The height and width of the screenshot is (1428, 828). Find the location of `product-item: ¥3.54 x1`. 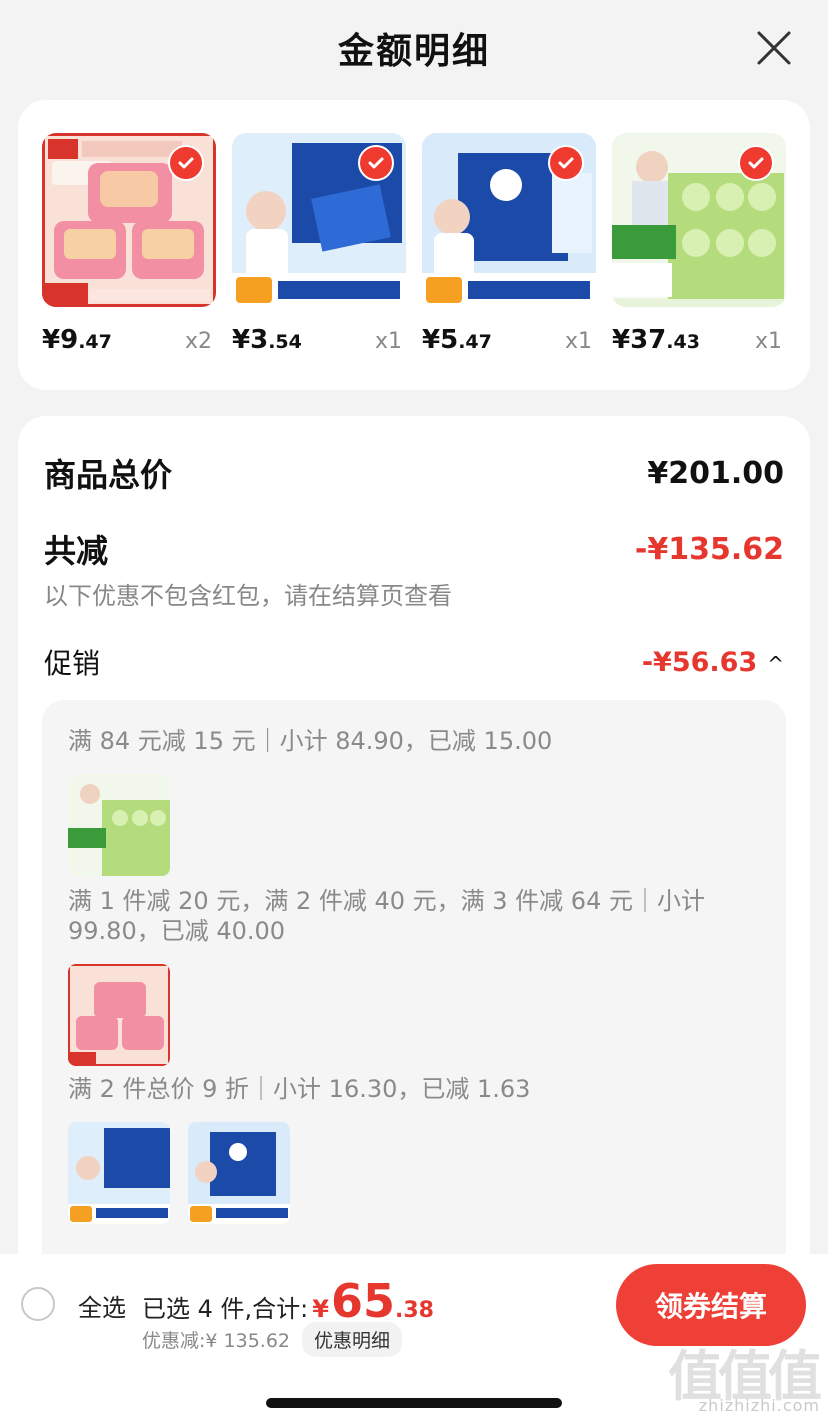

product-item: ¥3.54 x1 is located at coordinates (319, 244).